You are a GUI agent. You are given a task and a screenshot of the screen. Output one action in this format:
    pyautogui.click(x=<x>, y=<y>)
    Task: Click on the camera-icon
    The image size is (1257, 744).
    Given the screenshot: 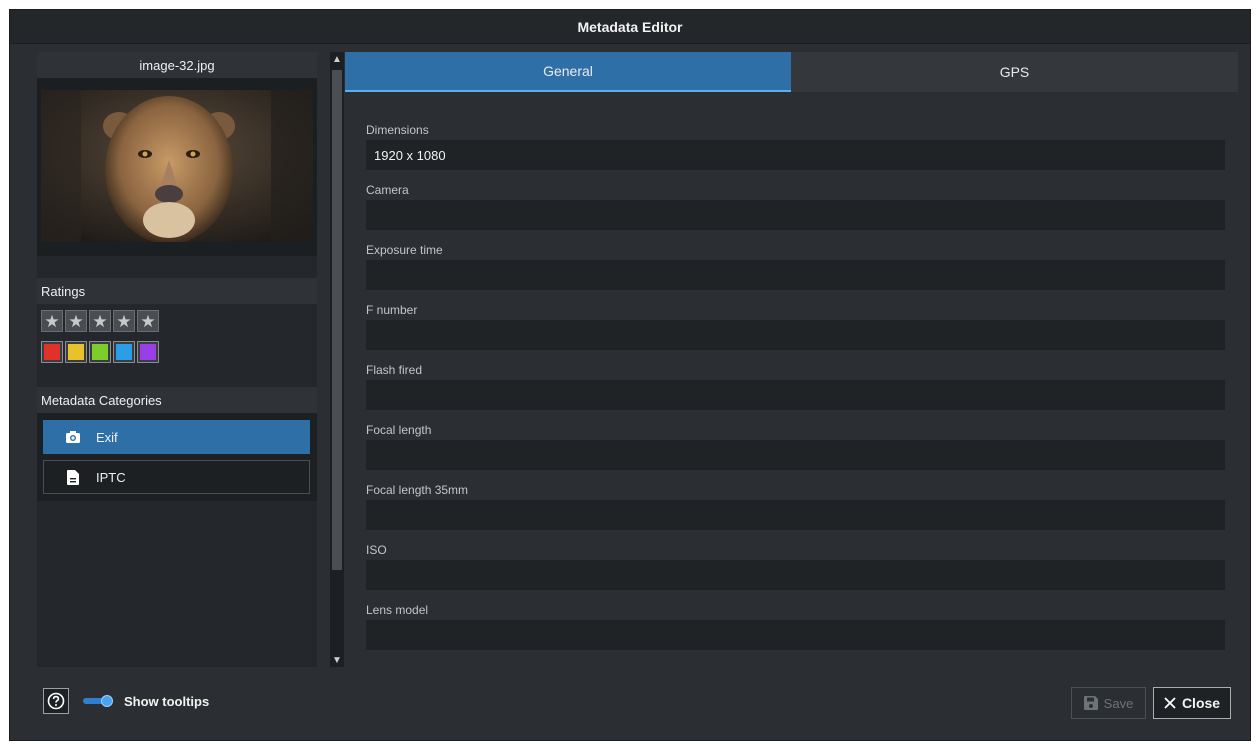 What is the action you would take?
    pyautogui.click(x=73, y=437)
    